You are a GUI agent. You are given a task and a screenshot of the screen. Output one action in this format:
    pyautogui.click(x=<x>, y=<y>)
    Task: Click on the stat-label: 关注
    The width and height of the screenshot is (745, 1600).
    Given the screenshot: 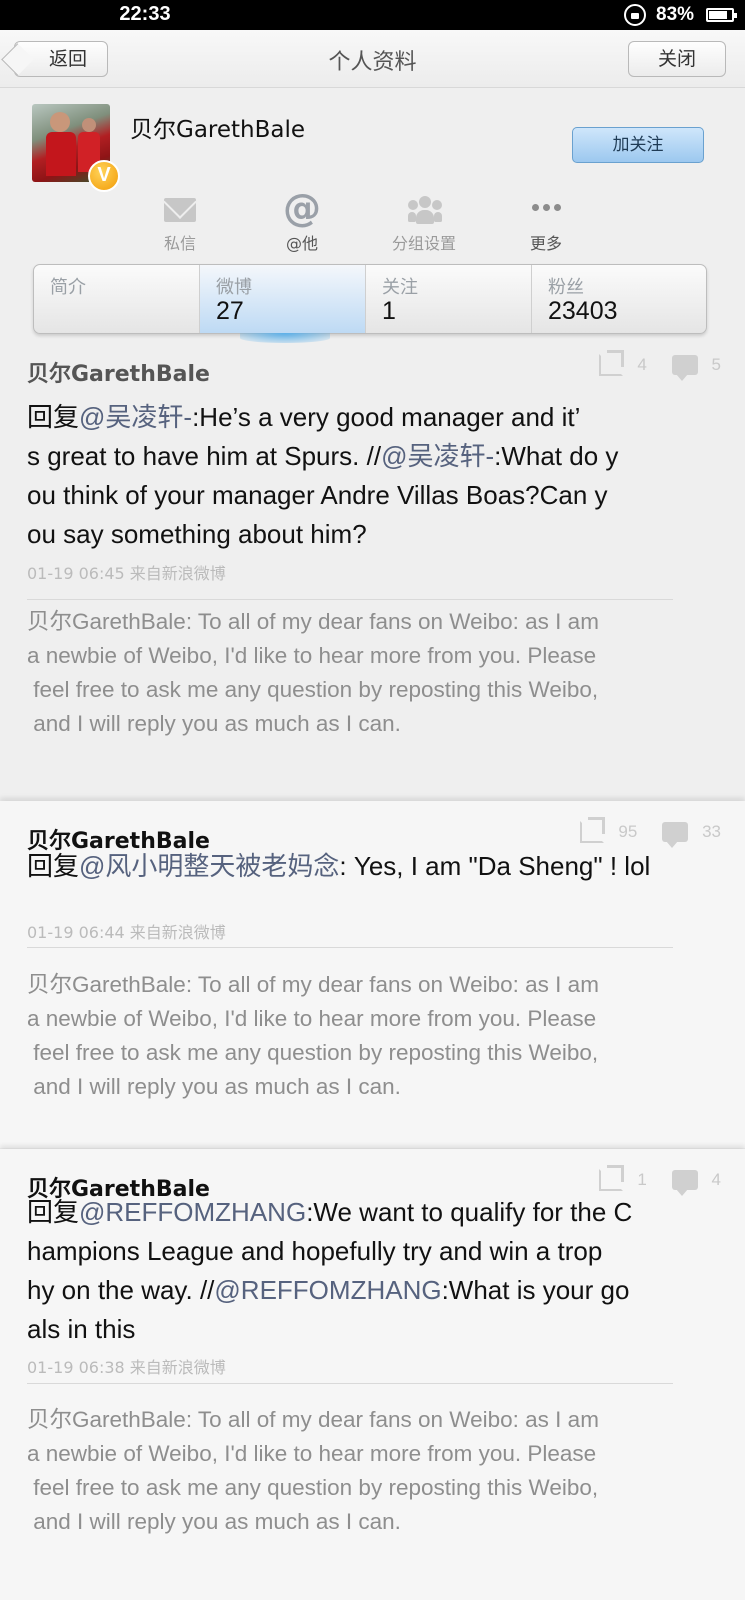 What is the action you would take?
    pyautogui.click(x=400, y=287)
    